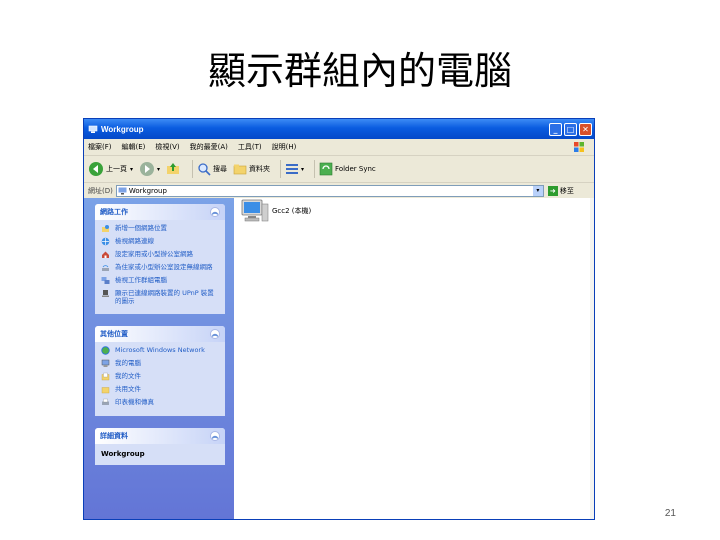  Describe the element at coordinates (339, 129) in the screenshot. I see `title-bar: Workgroup _ □ ✕` at that location.